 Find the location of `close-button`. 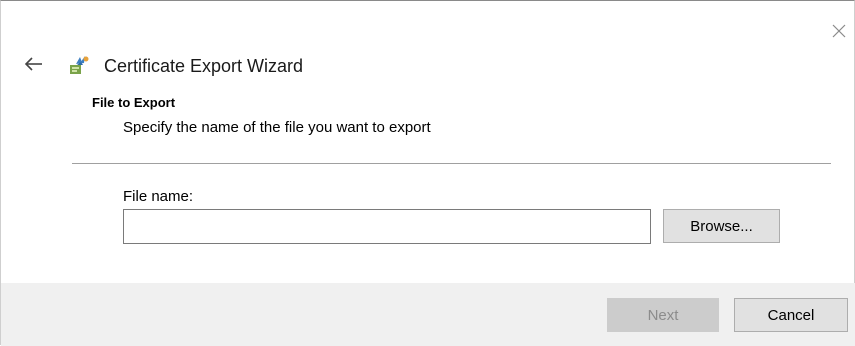

close-button is located at coordinates (839, 31).